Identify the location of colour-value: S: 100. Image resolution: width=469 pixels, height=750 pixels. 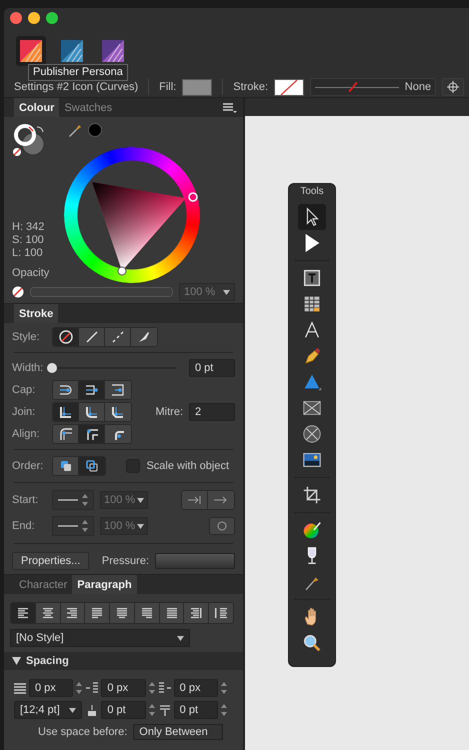
(28, 240).